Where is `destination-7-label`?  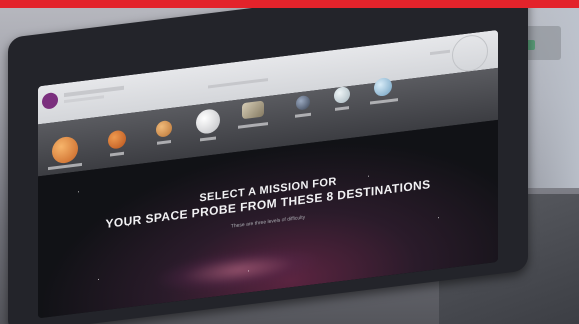 destination-7-label is located at coordinates (342, 108).